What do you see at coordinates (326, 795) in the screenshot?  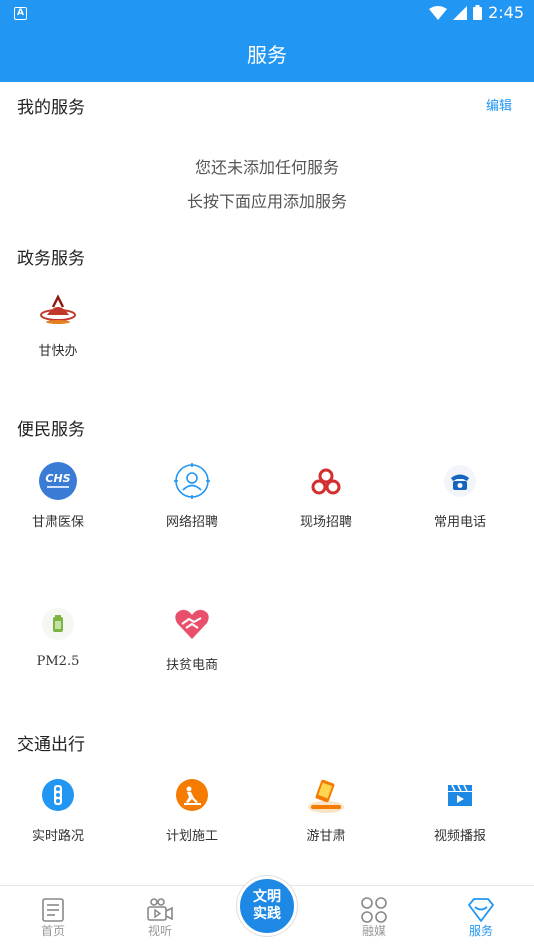 I see `travel-gansu-icon` at bounding box center [326, 795].